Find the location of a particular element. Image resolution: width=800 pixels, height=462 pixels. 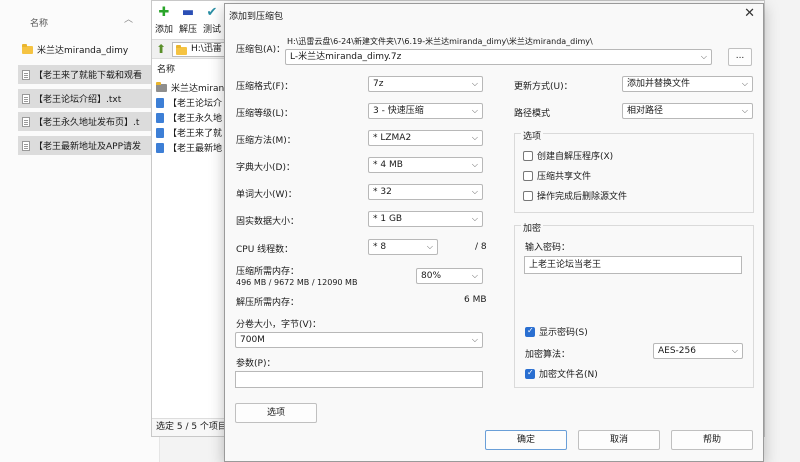

close-icon: ✕ is located at coordinates (749, 13).